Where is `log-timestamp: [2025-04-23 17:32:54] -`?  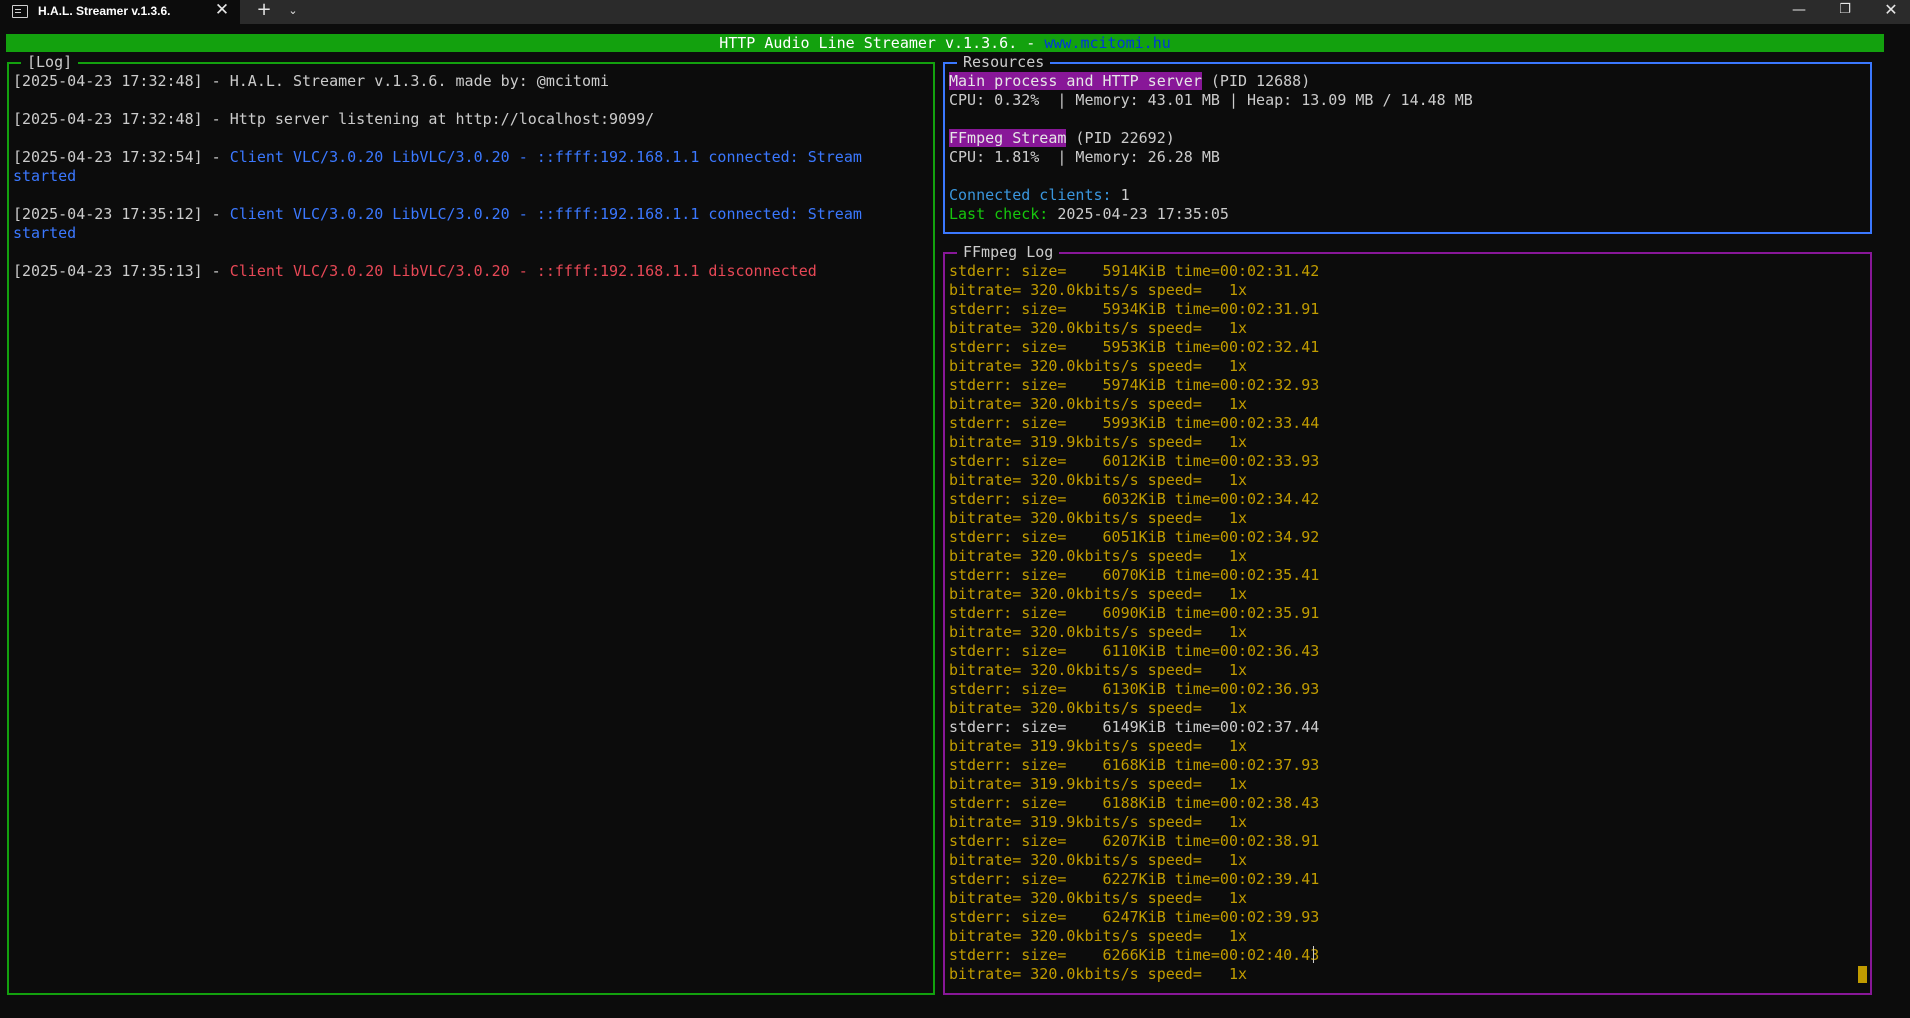
log-timestamp: [2025-04-23 17:32:54] - is located at coordinates (121, 157).